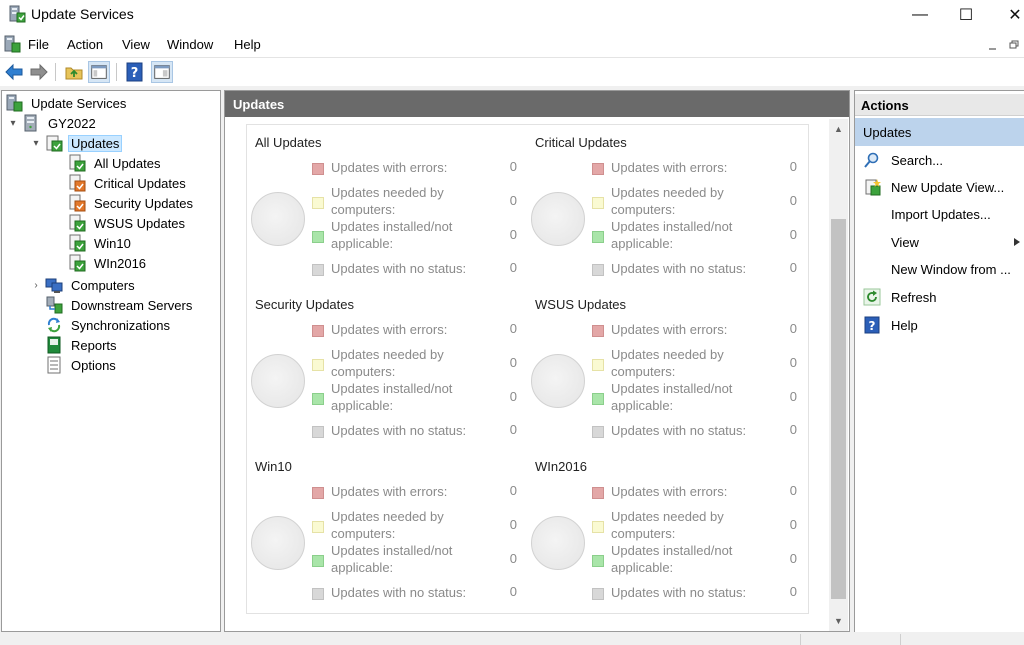 The image size is (1024, 645). I want to click on toolbar-separator, so click(116, 72).